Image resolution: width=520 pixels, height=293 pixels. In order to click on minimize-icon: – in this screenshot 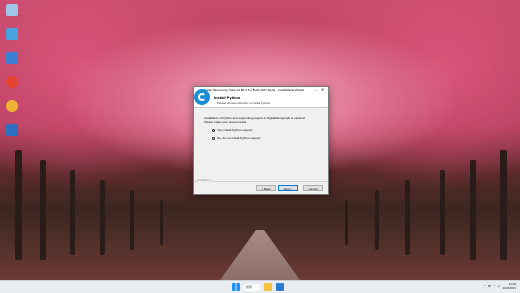, I will do `click(315, 90)`.